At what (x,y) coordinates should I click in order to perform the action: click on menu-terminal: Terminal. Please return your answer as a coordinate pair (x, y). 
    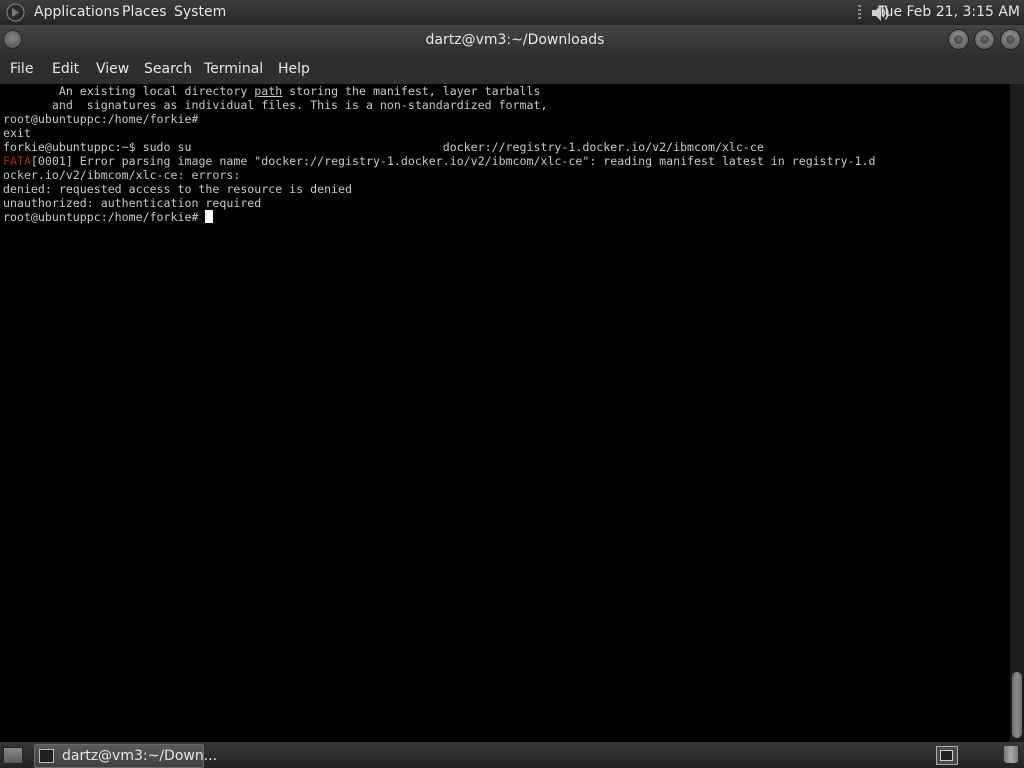
    Looking at the image, I should click on (233, 69).